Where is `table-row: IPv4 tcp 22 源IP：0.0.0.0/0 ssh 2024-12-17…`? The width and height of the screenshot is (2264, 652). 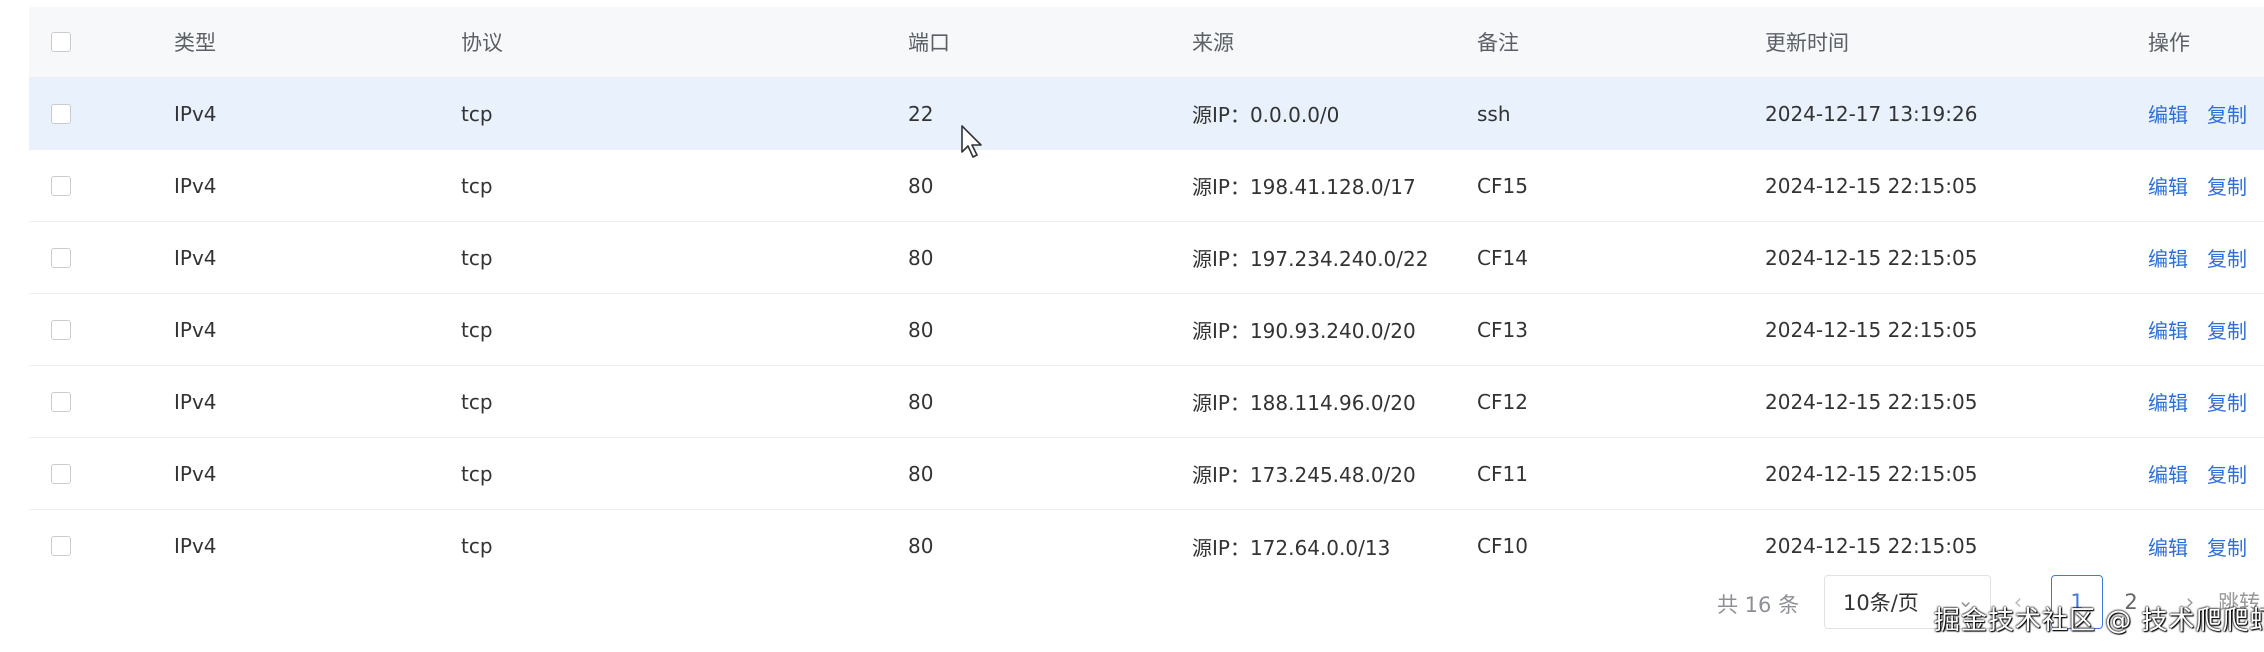
table-row: IPv4 tcp 22 源IP：0.0.0.0/0 ssh 2024-12-17… is located at coordinates (1146, 114).